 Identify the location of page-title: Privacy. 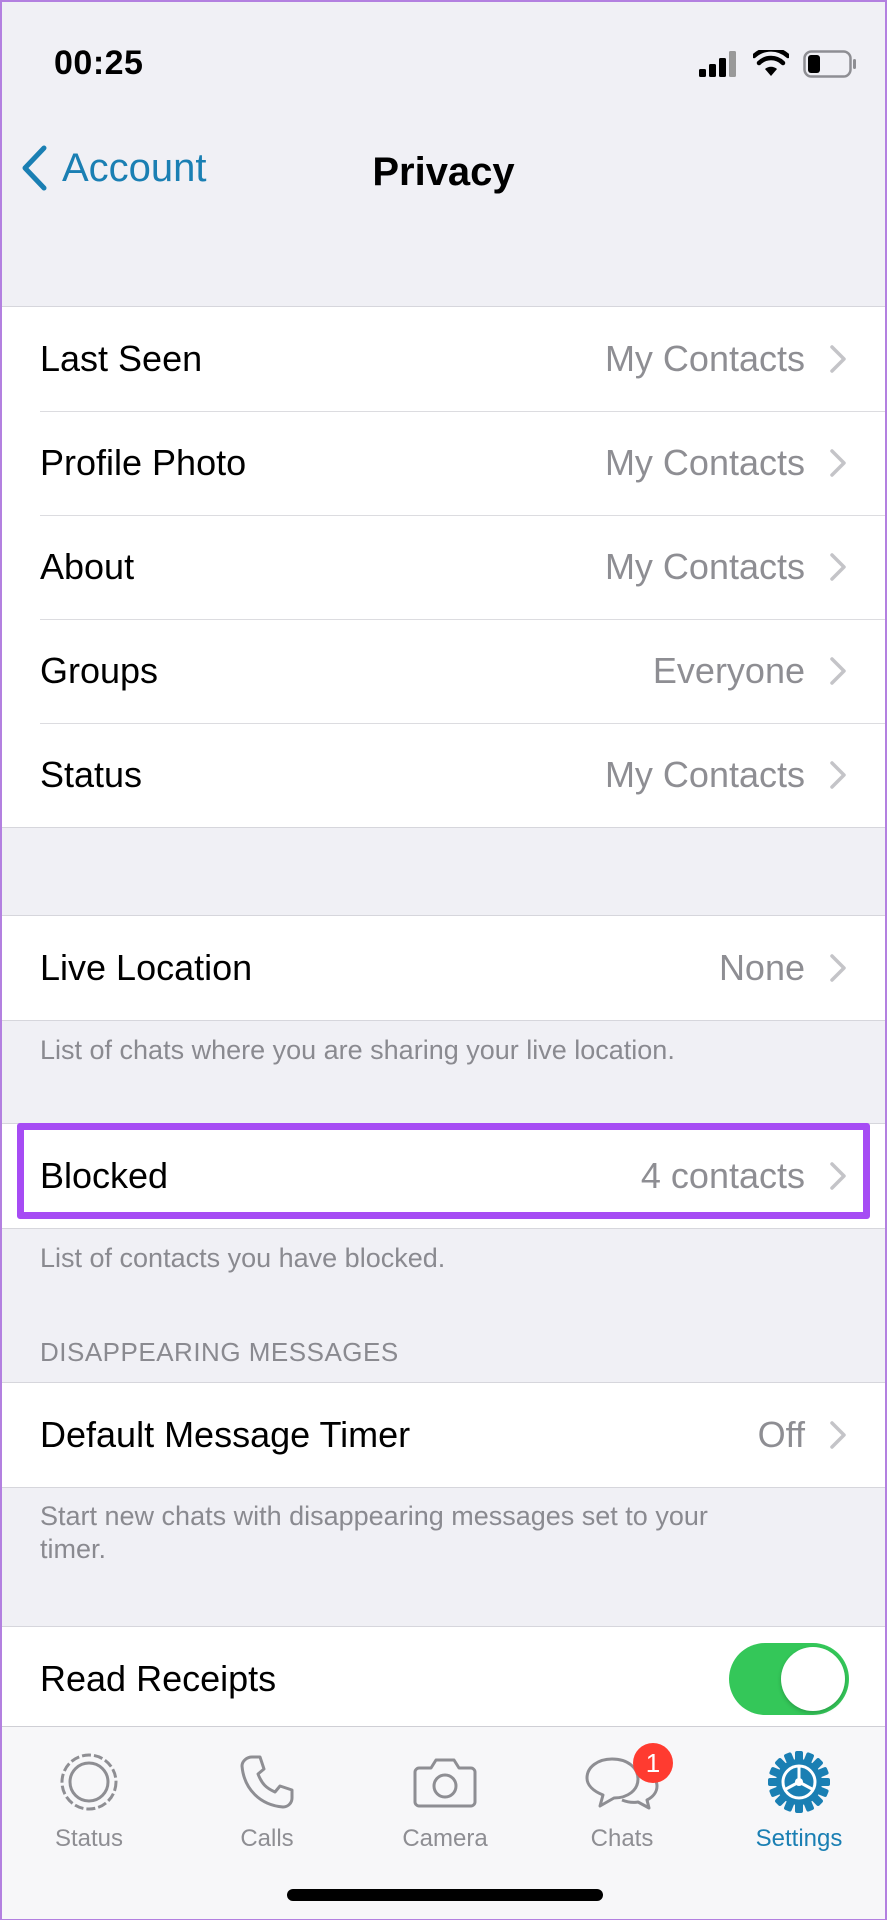
(443, 172).